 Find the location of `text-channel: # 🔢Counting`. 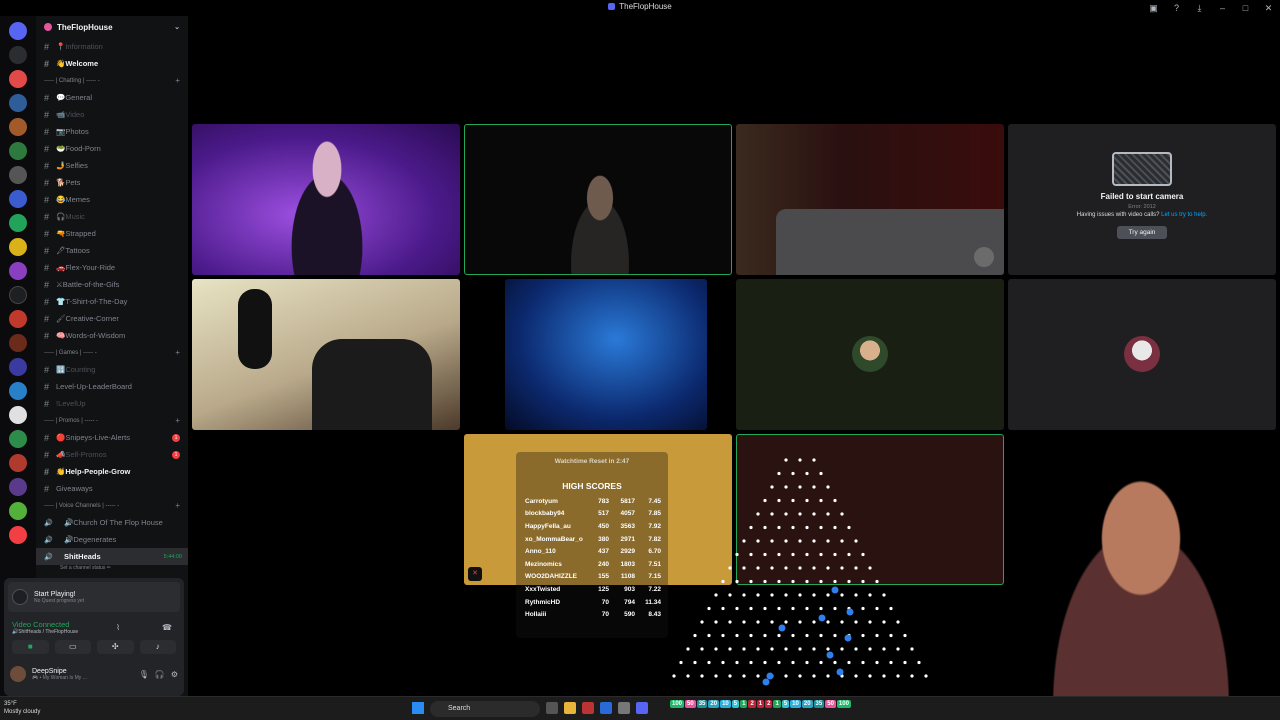

text-channel: # 🔢Counting is located at coordinates (112, 369).